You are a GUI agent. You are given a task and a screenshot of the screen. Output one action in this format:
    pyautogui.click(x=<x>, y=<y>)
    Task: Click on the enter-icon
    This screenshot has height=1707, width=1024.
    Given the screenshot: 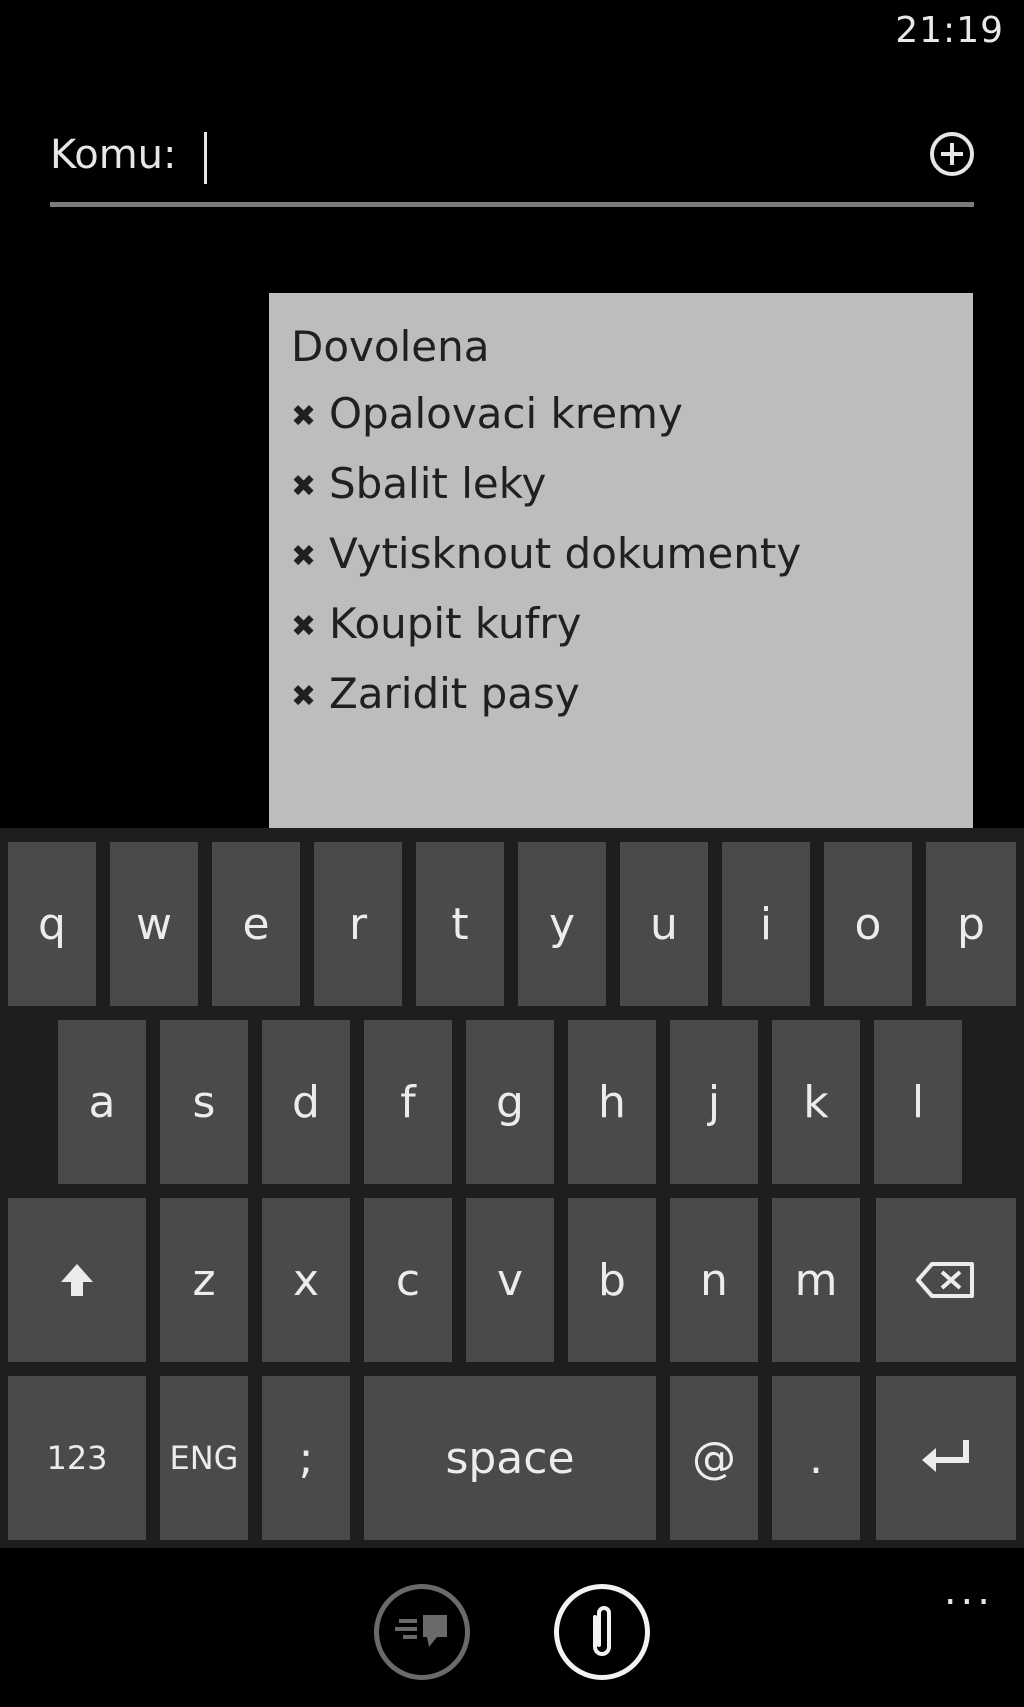 What is the action you would take?
    pyautogui.click(x=945, y=1456)
    